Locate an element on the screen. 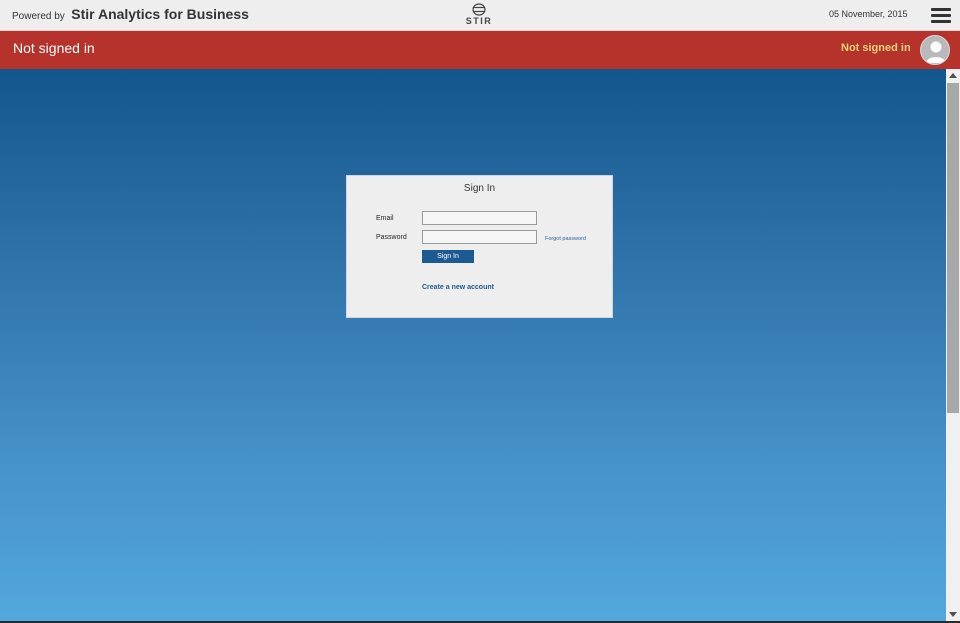 The width and height of the screenshot is (960, 623). stir-logo: STIR is located at coordinates (479, 16).